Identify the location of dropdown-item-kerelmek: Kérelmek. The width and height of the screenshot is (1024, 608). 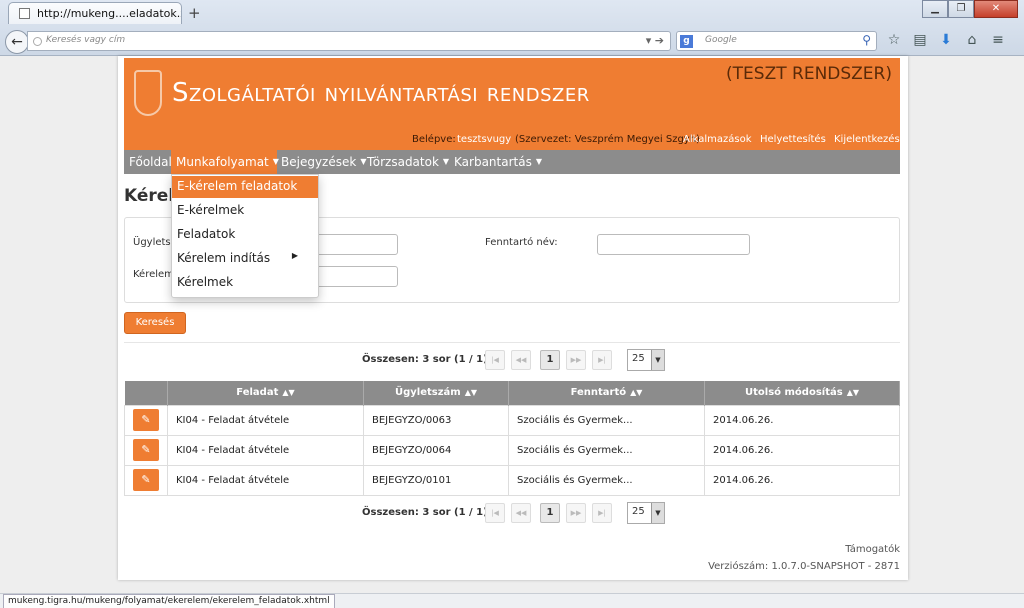
(245, 283).